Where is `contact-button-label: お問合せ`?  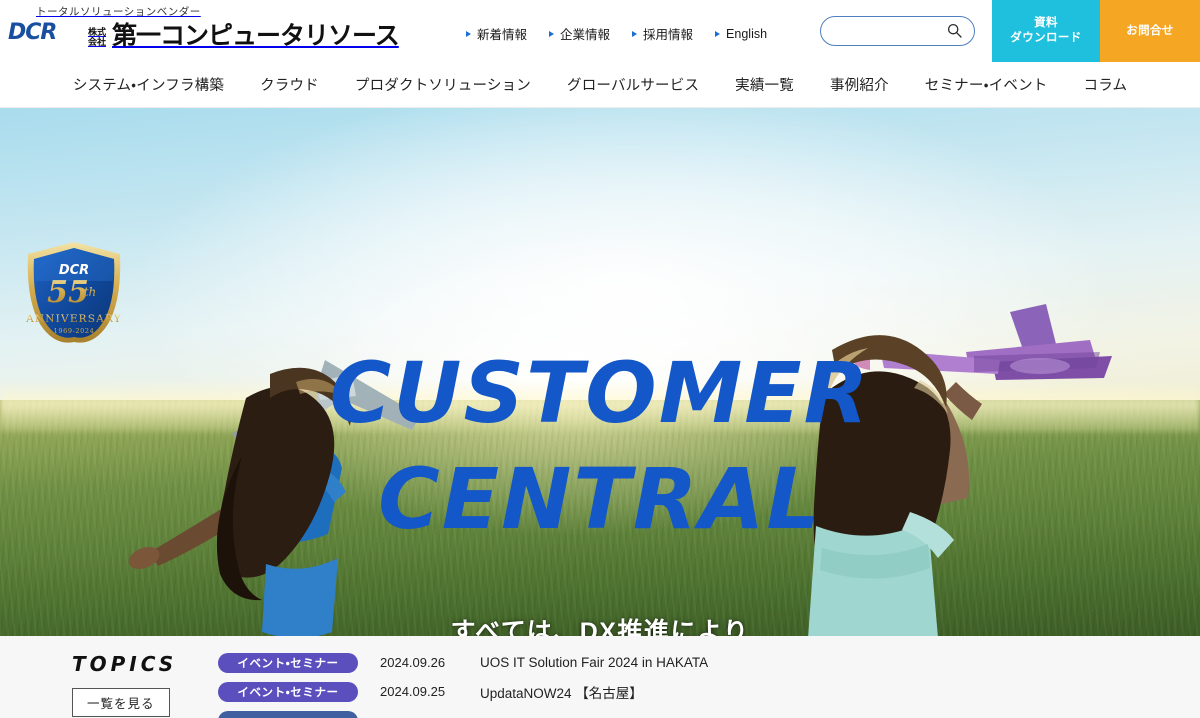 contact-button-label: お問合せ is located at coordinates (1150, 30).